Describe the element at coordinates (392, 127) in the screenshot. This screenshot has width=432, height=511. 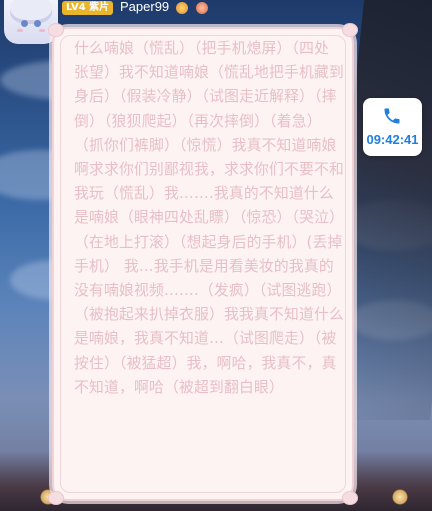
I see `call-timer-widget: 09:42:41` at that location.